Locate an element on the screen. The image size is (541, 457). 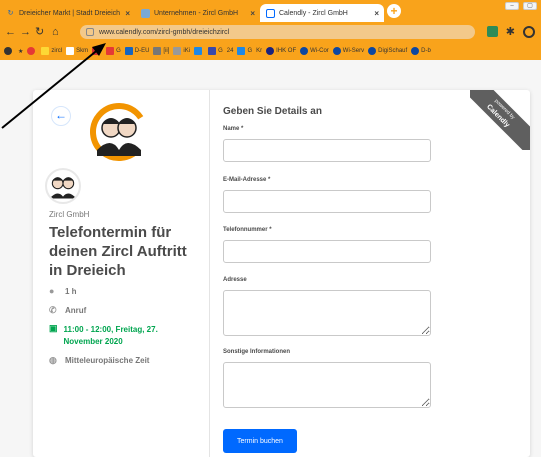
book-appointment-button: Termin buchen is located at coordinates (260, 441).